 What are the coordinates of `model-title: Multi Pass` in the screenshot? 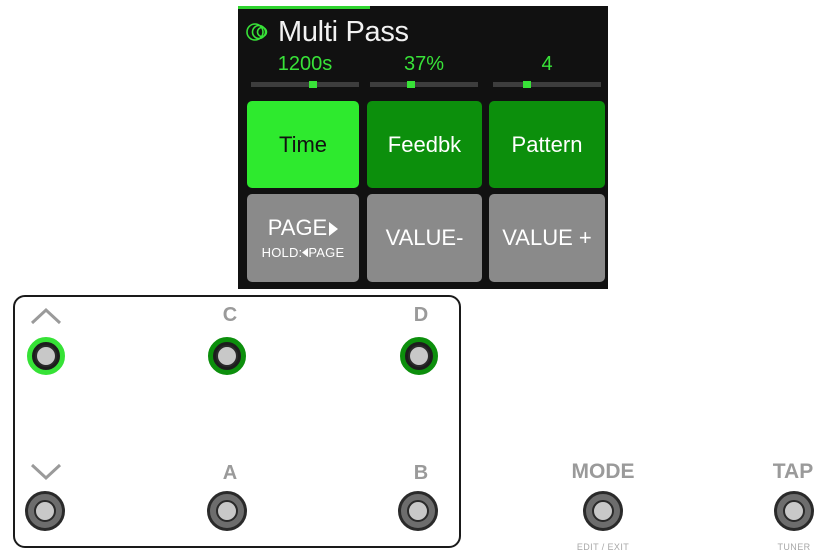 It's located at (343, 32).